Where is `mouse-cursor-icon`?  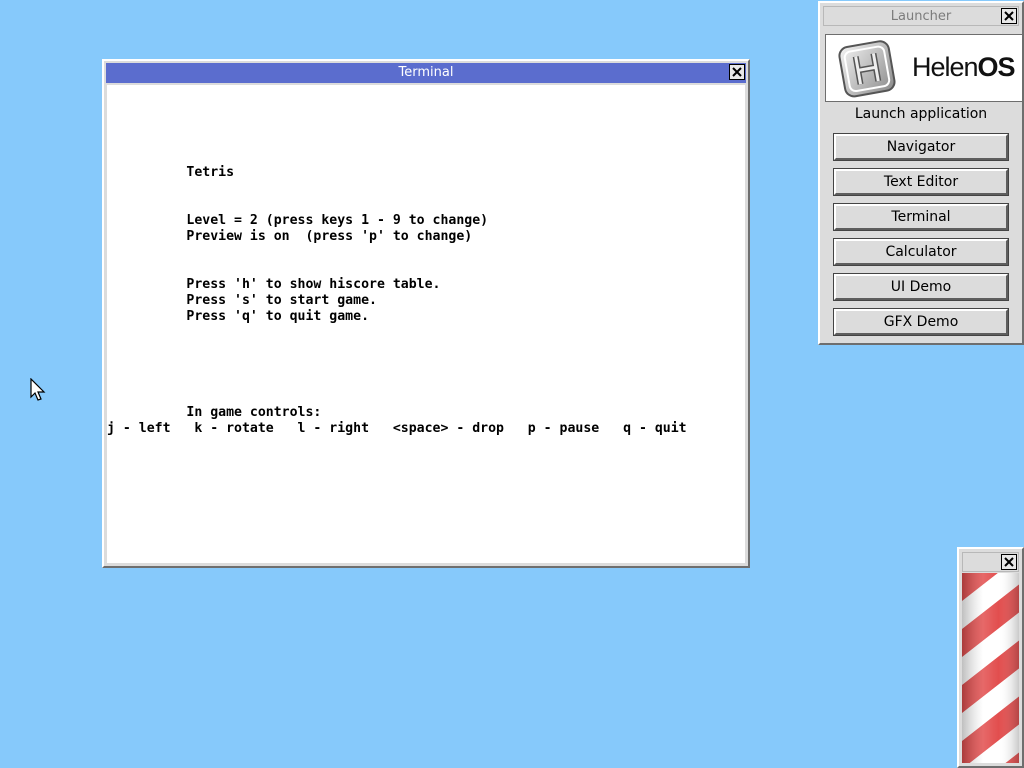 mouse-cursor-icon is located at coordinates (38, 389).